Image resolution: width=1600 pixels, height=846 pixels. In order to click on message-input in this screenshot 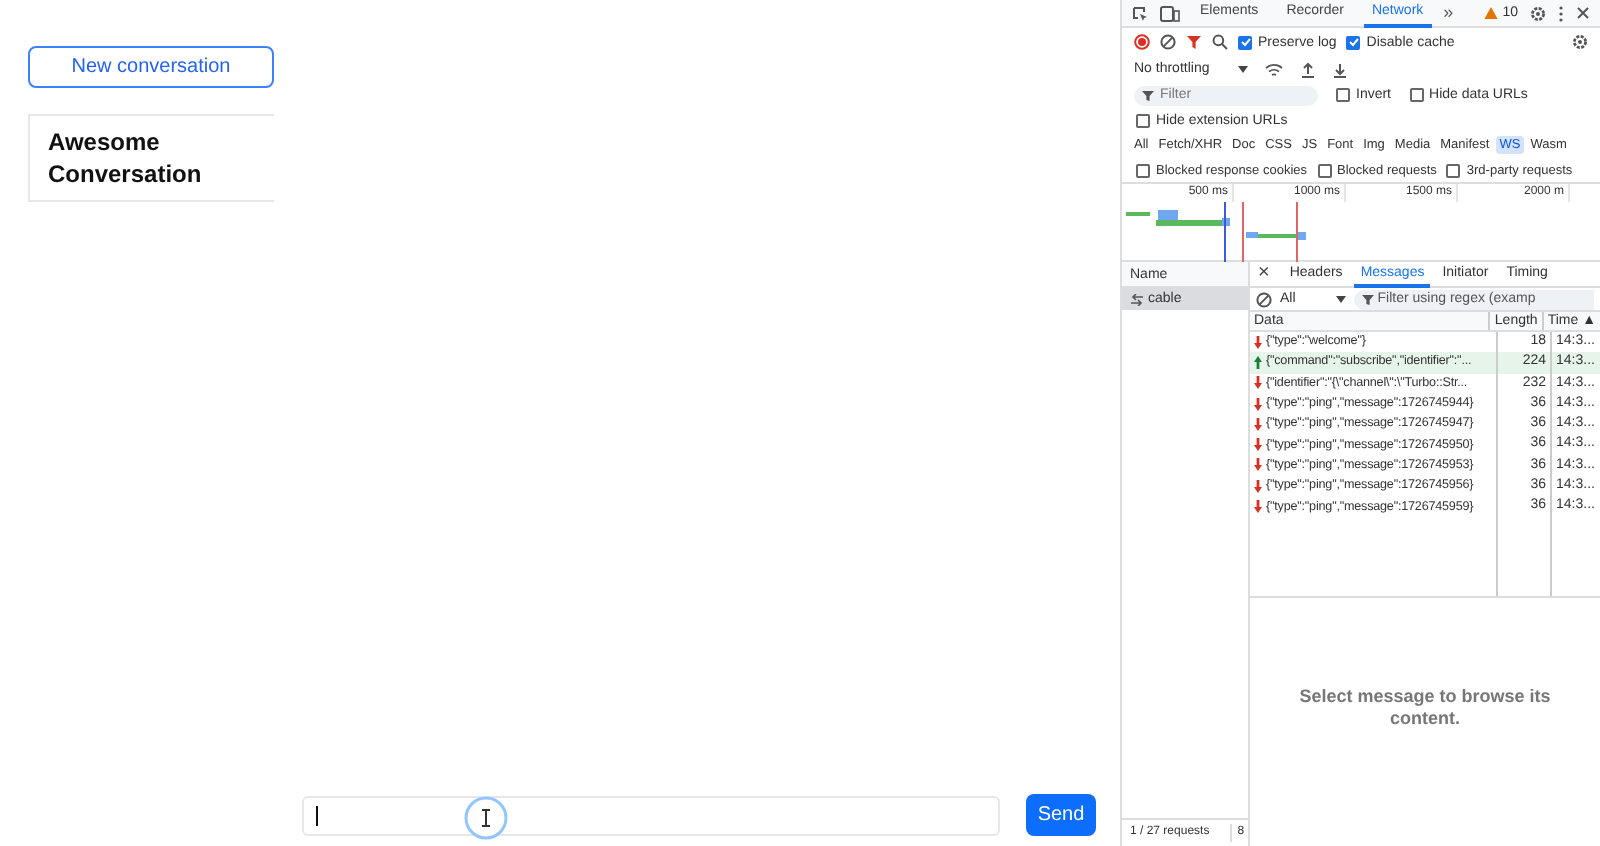, I will do `click(651, 816)`.